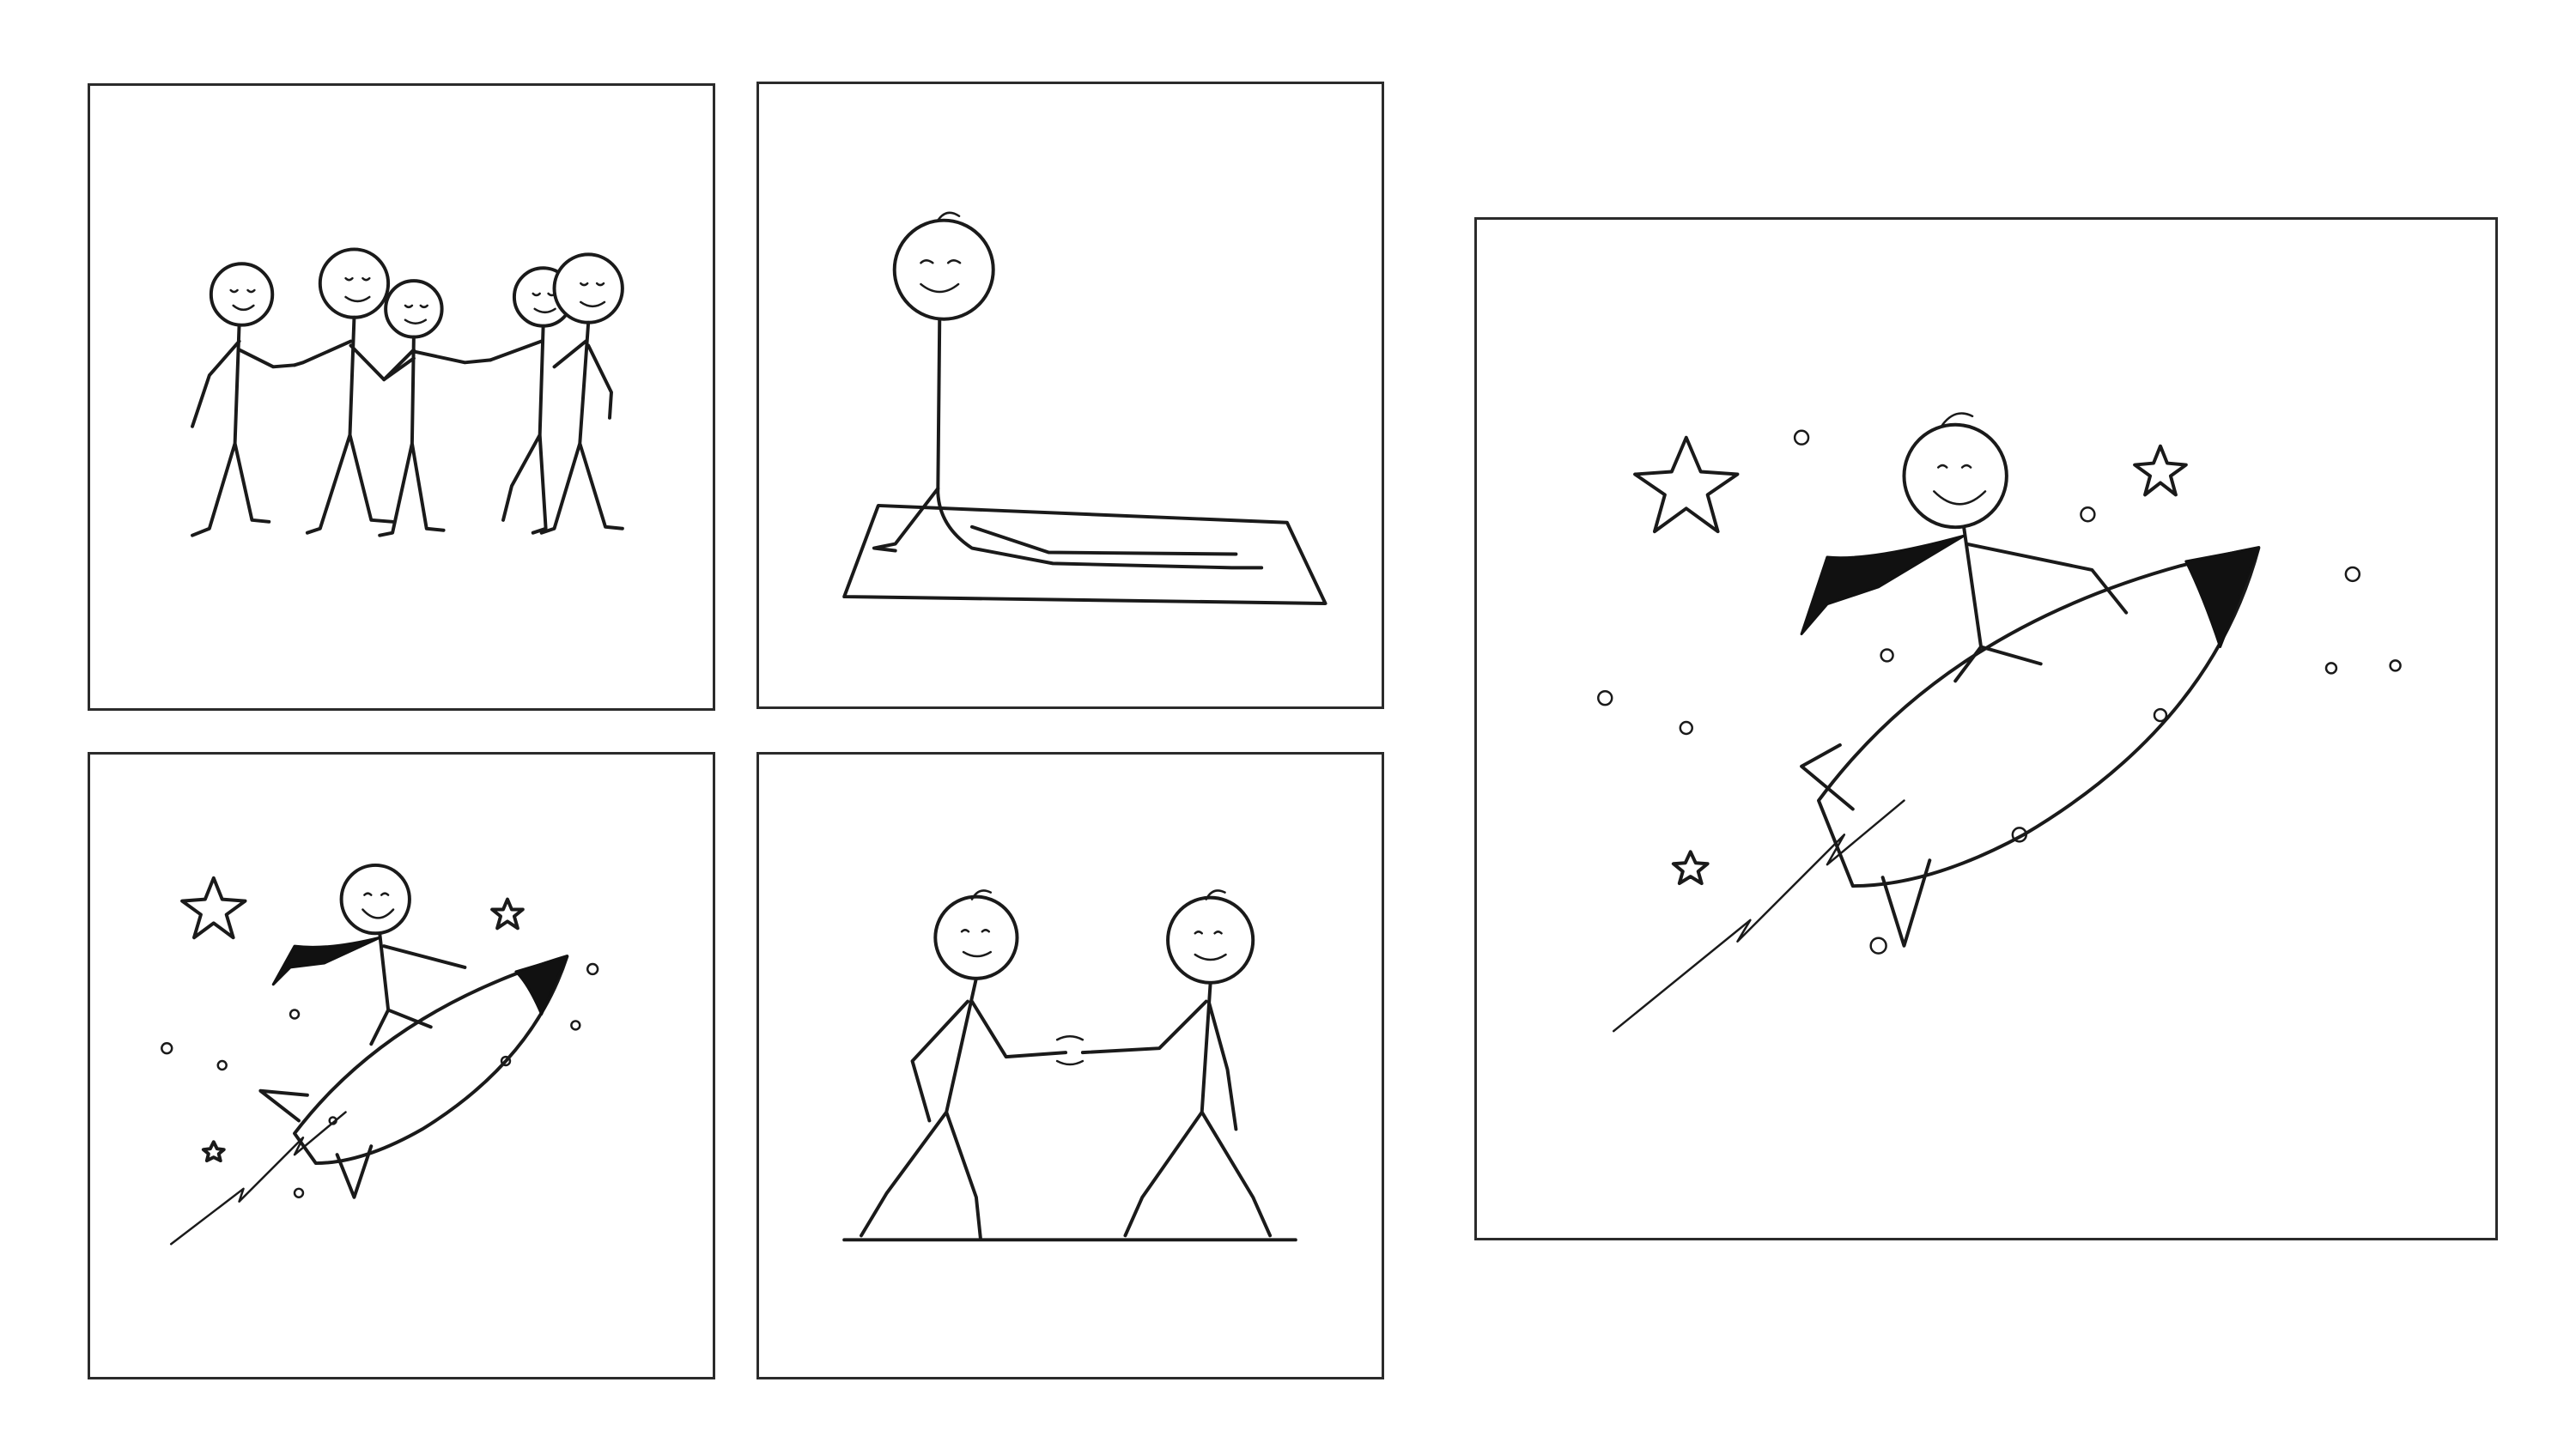  What do you see at coordinates (1085, 408) in the screenshot?
I see `yoga-cobra-pose-illustration` at bounding box center [1085, 408].